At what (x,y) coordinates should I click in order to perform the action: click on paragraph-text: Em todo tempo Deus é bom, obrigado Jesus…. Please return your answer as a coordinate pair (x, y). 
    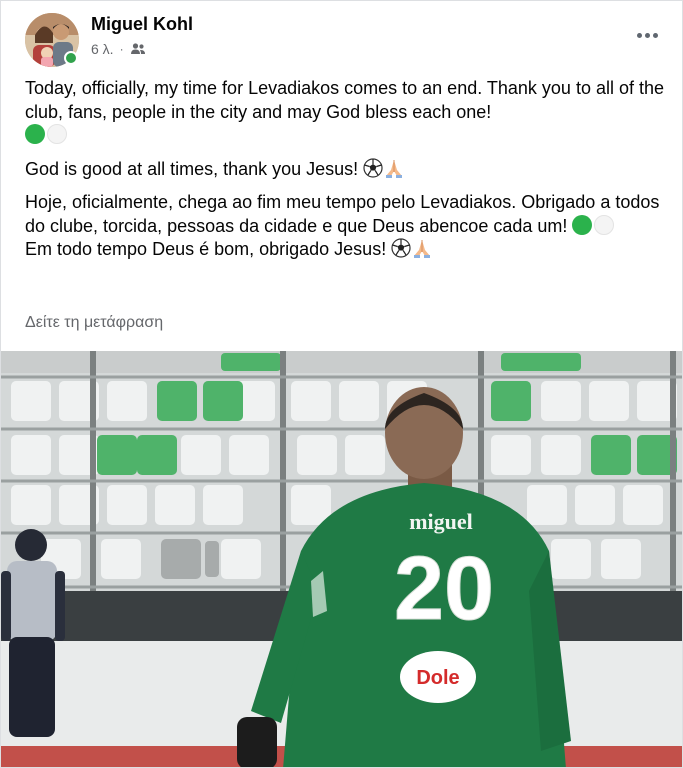
    Looking at the image, I should click on (206, 249).